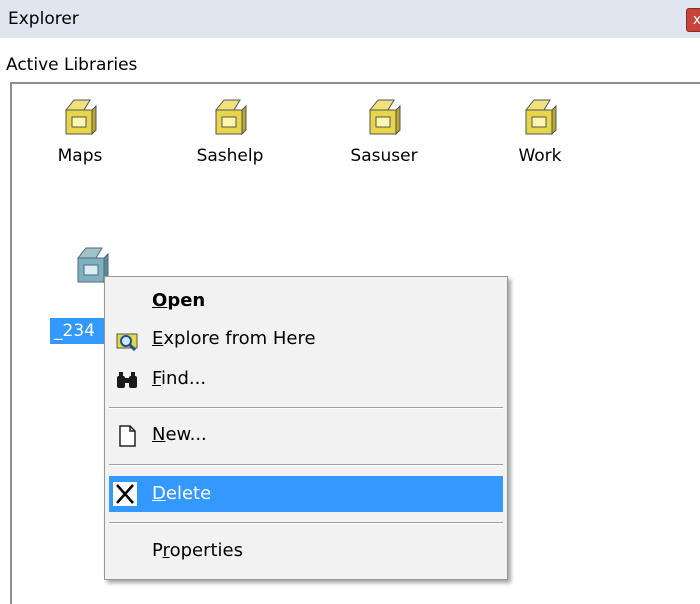 The height and width of the screenshot is (604, 700). What do you see at coordinates (72, 65) in the screenshot?
I see `panel-header: Active Libraries` at bounding box center [72, 65].